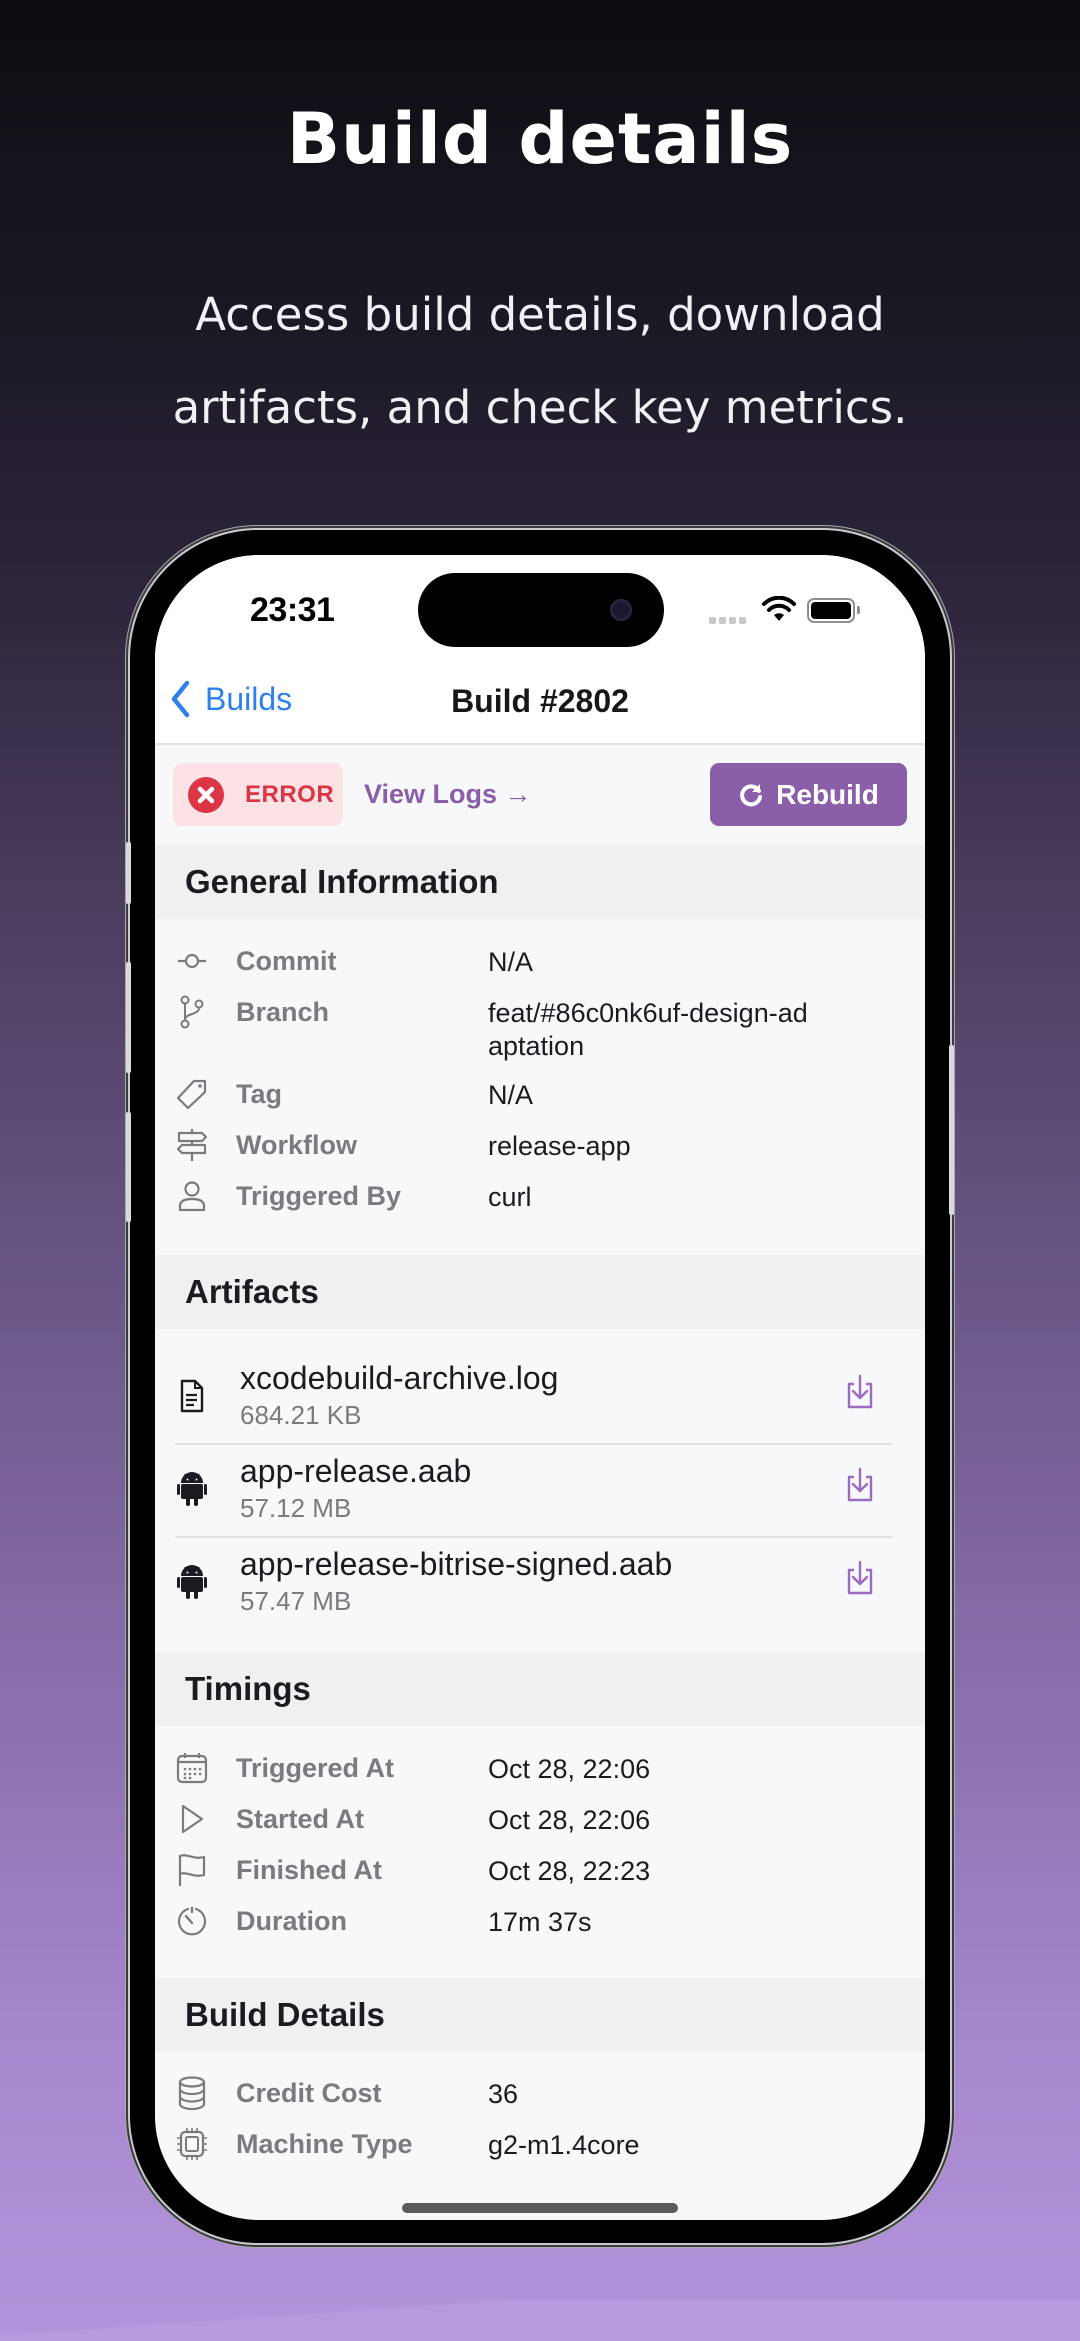 This screenshot has height=2341, width=1080. Describe the element at coordinates (192, 1094) in the screenshot. I see `tag-icon` at that location.